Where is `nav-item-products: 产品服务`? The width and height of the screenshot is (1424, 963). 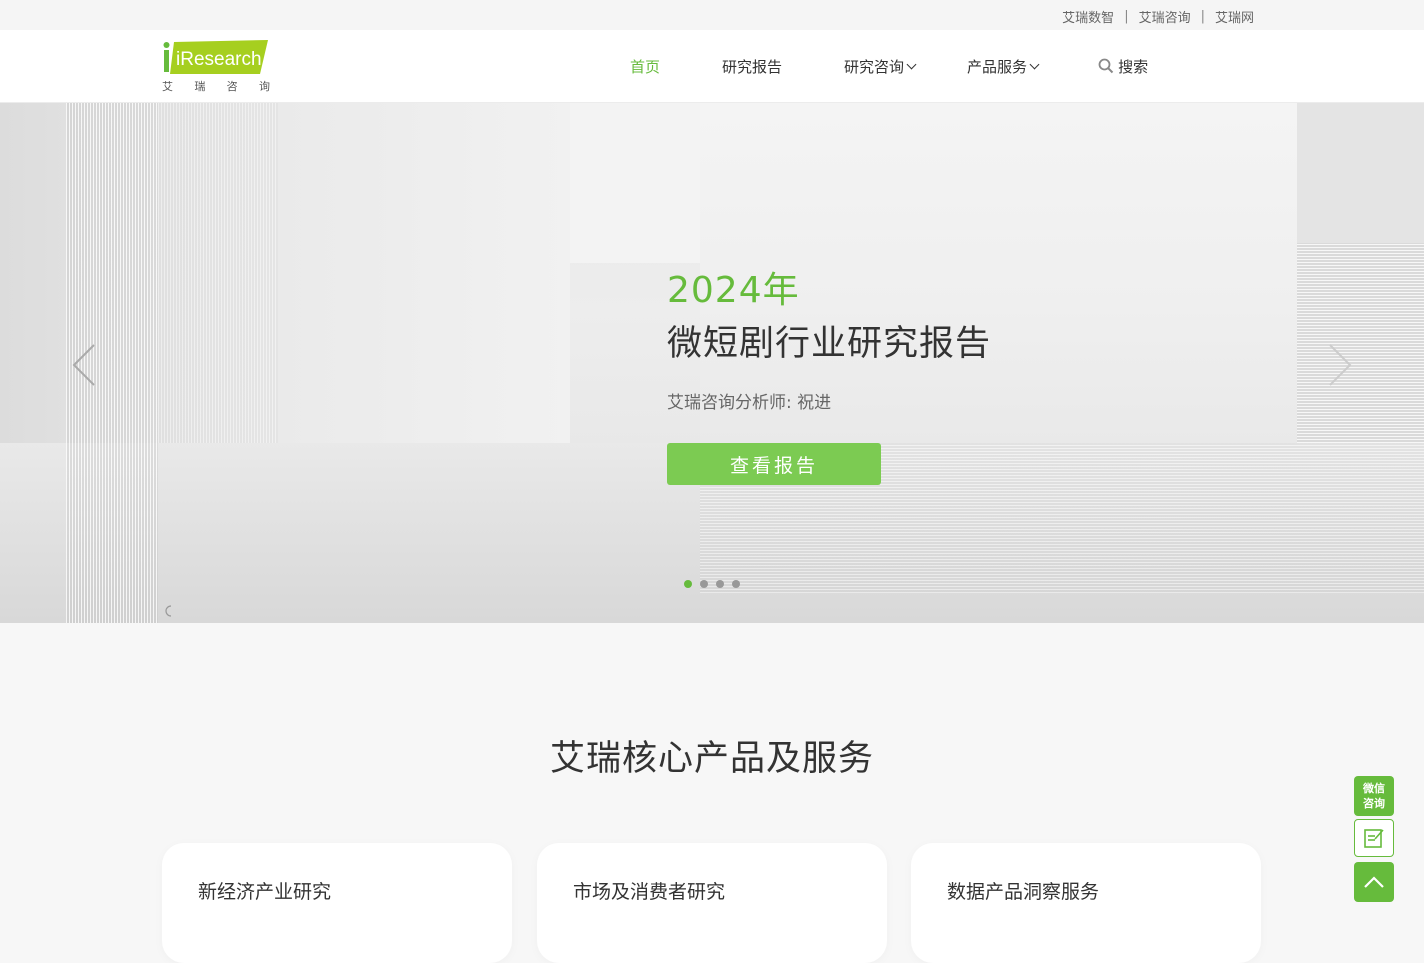
nav-item-products: 产品服务 is located at coordinates (1003, 66).